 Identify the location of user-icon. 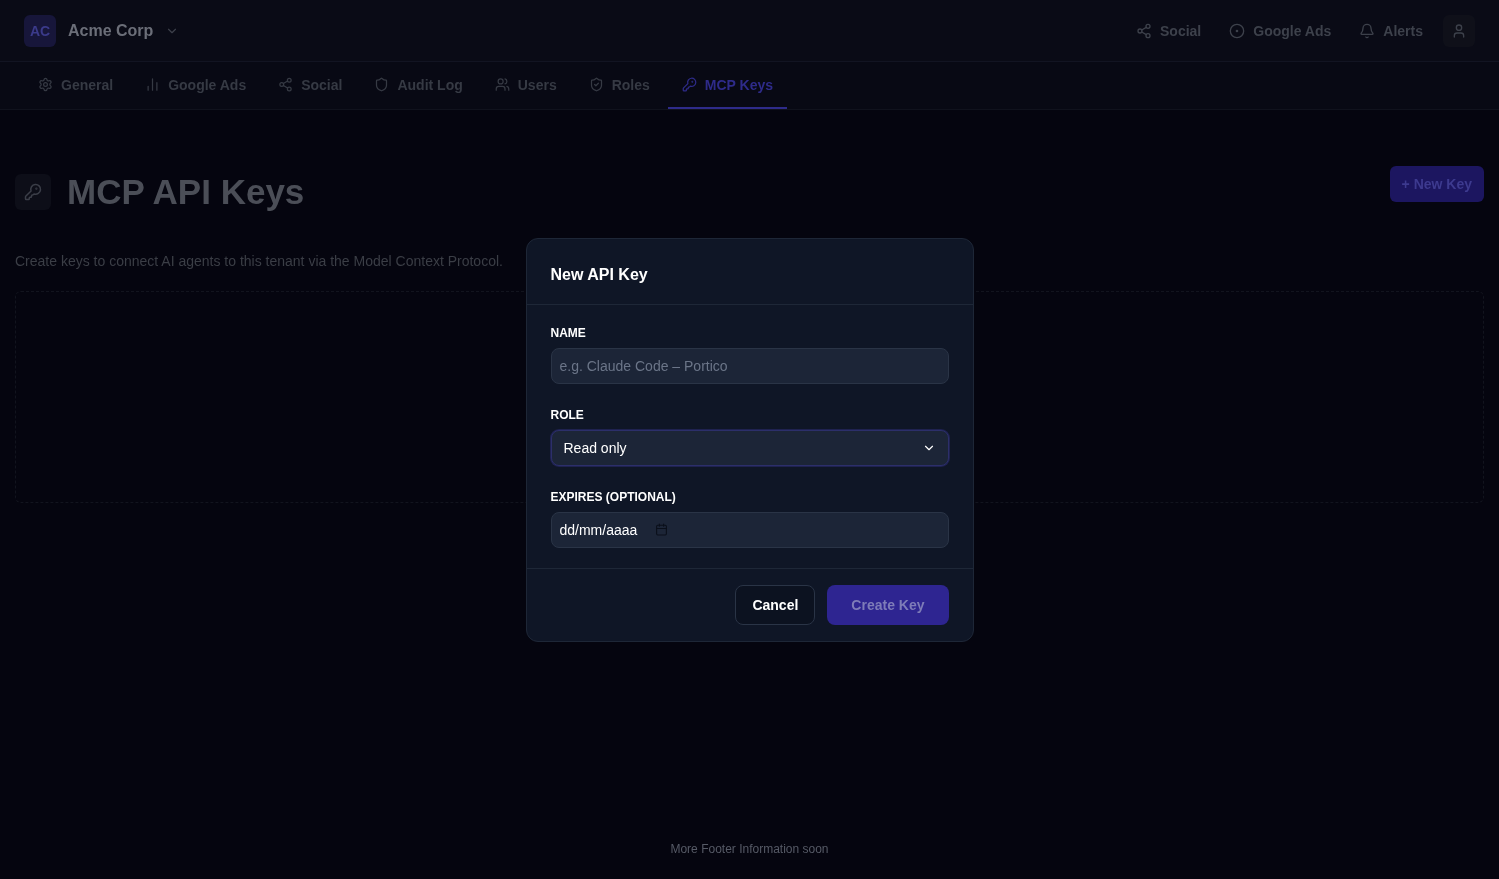
(1459, 30).